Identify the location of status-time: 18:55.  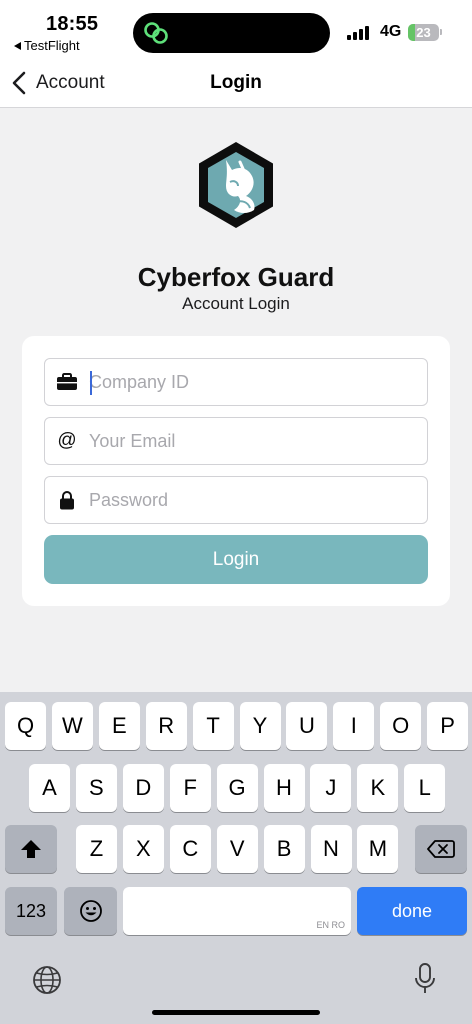
(72, 24).